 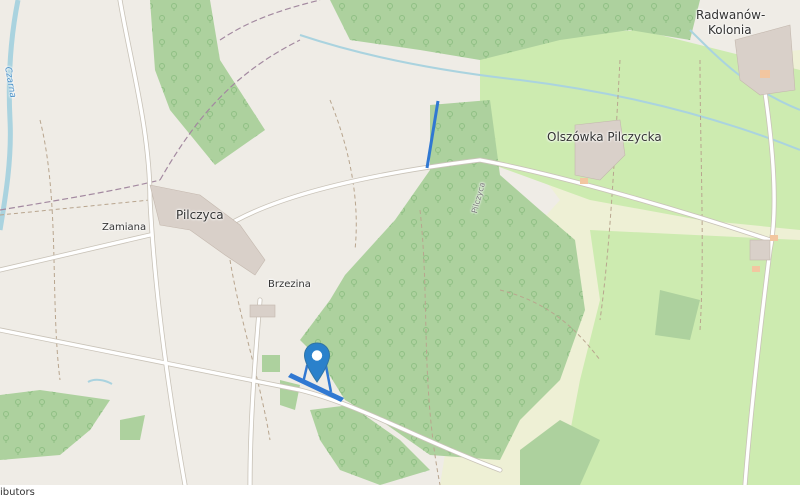 I want to click on map-pin-icon, so click(x=317, y=364).